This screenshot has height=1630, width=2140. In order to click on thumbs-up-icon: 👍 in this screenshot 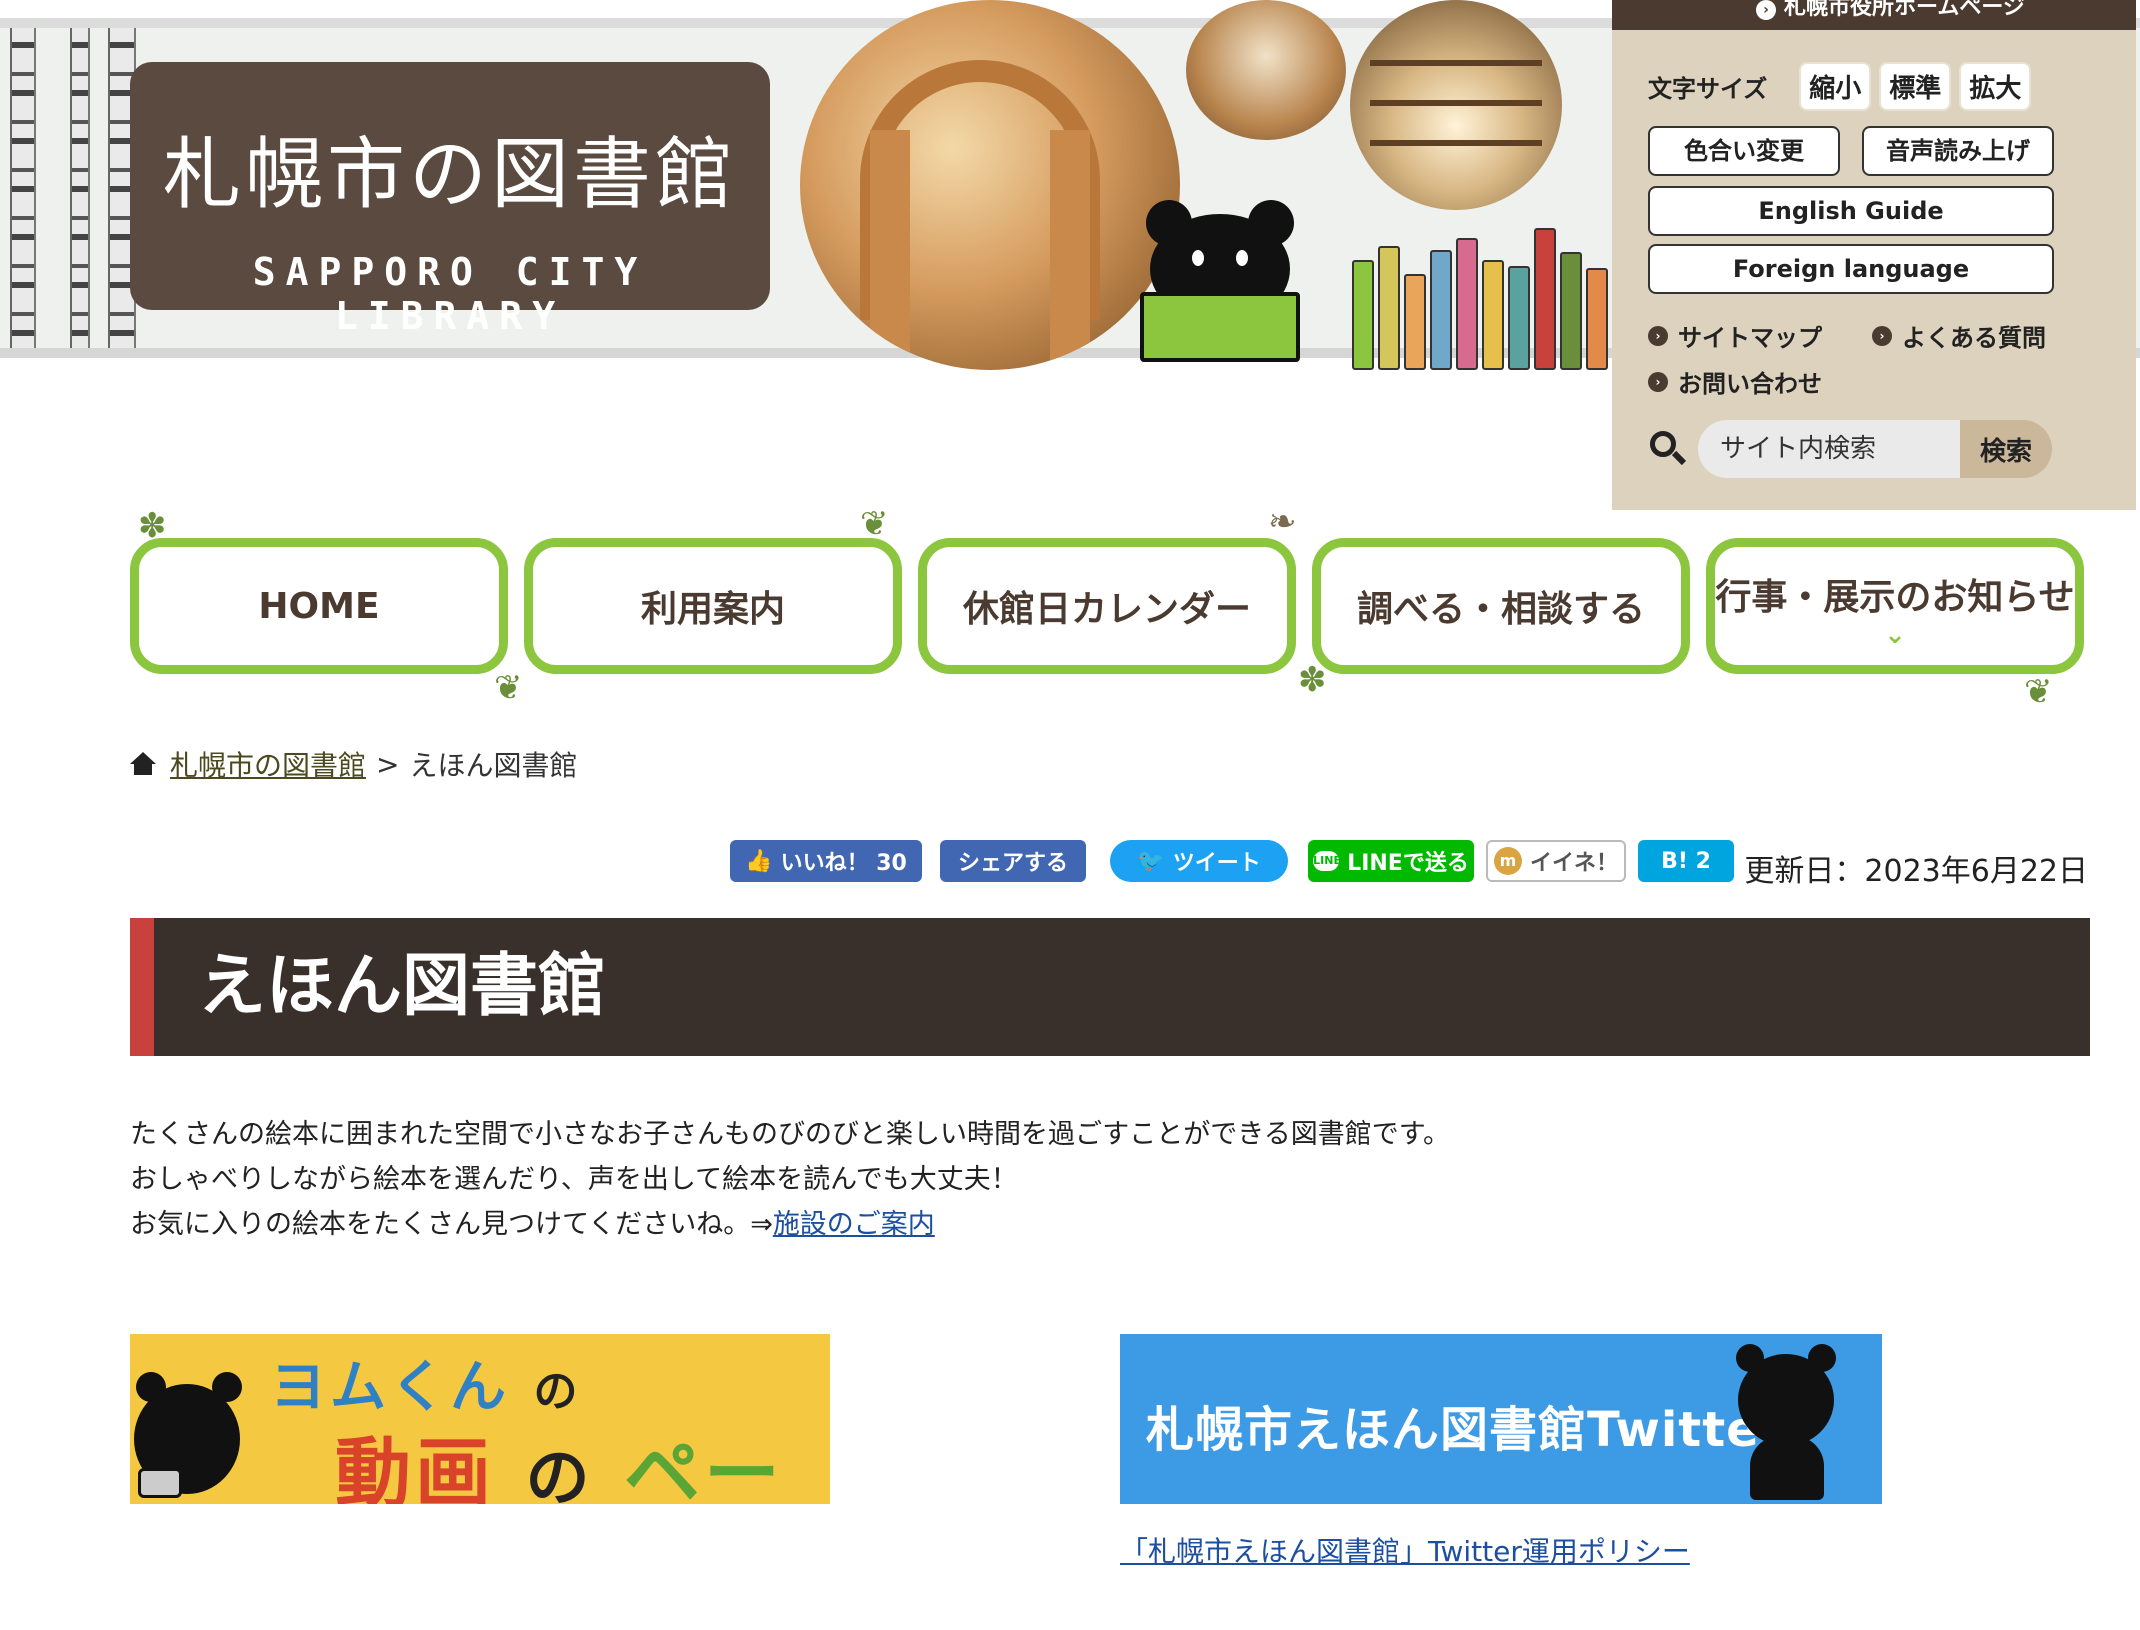, I will do `click(759, 861)`.